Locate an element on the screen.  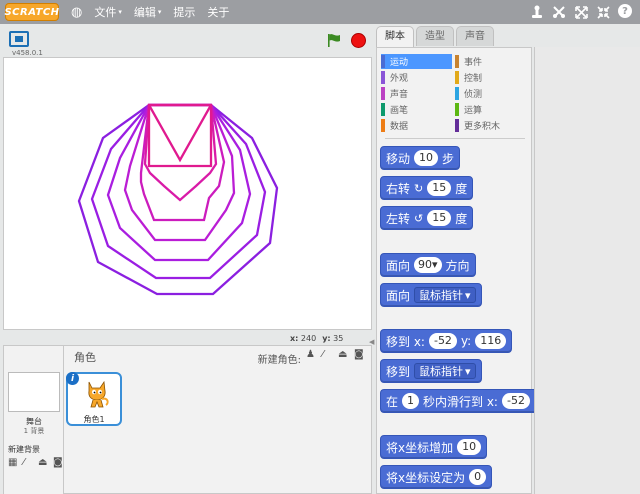
new-backdrop-label: 新建背景 is located at coordinates (24, 449).